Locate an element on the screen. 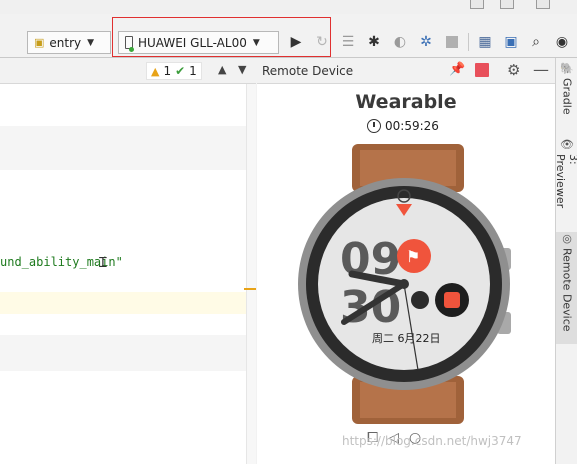  ok-count: 1 is located at coordinates (193, 71).